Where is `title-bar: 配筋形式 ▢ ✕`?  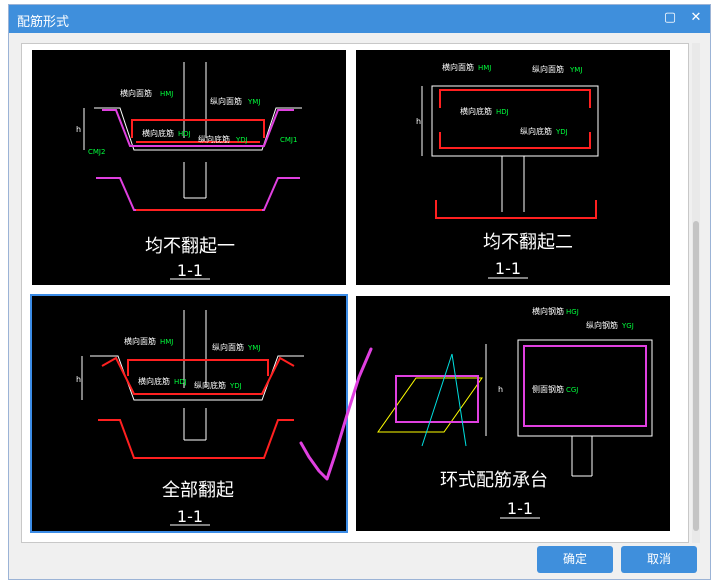 title-bar: 配筋形式 ▢ ✕ is located at coordinates (359, 19).